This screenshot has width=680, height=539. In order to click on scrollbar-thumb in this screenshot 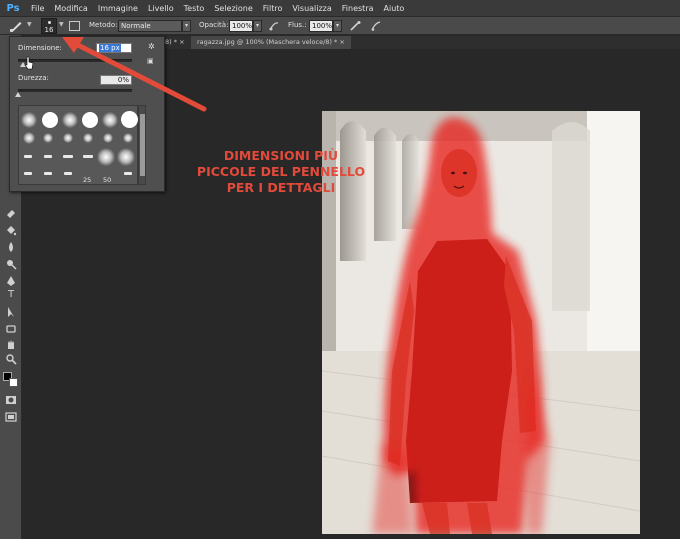, I will do `click(142, 145)`.